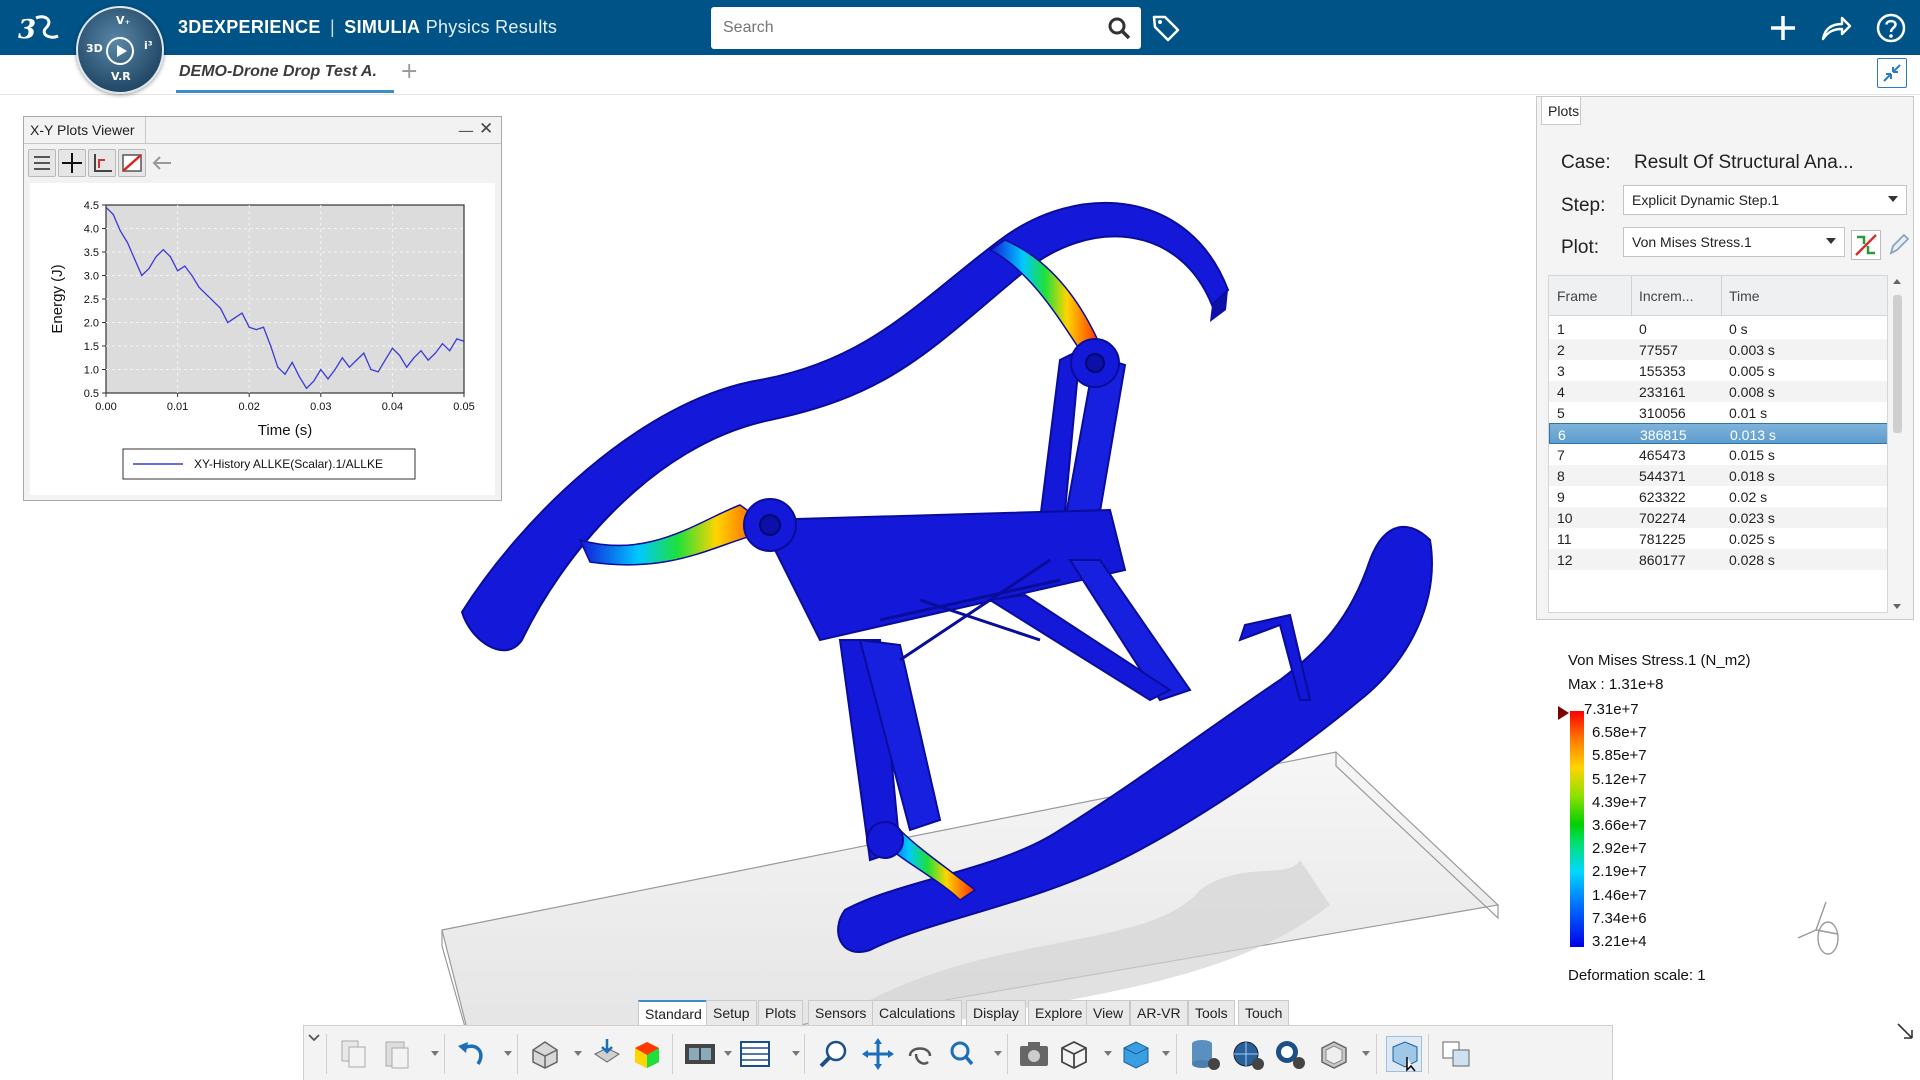  Describe the element at coordinates (1748, 413) in the screenshot. I see `table-cell-time: 0.01 s` at that location.